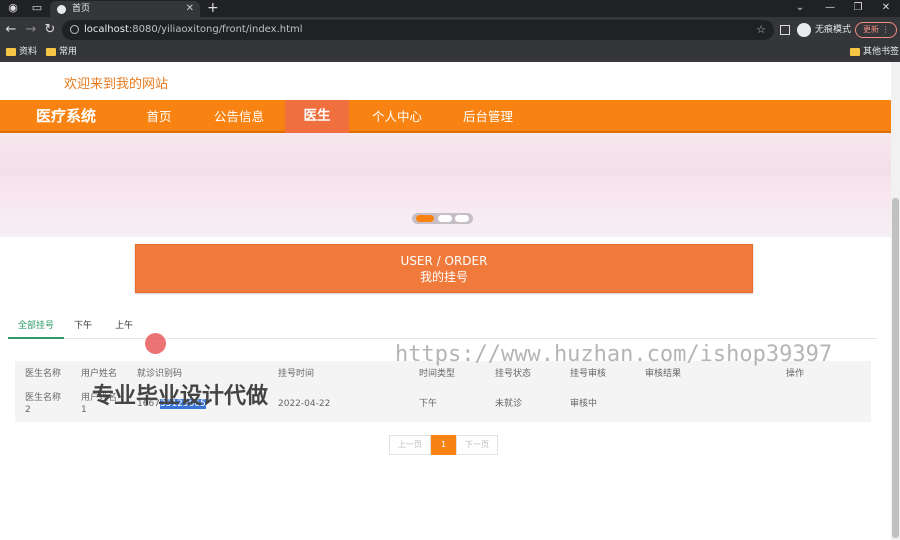 The height and width of the screenshot is (540, 900). Describe the element at coordinates (125, 9) in the screenshot. I see `browser-tab: 首页 ✕` at that location.